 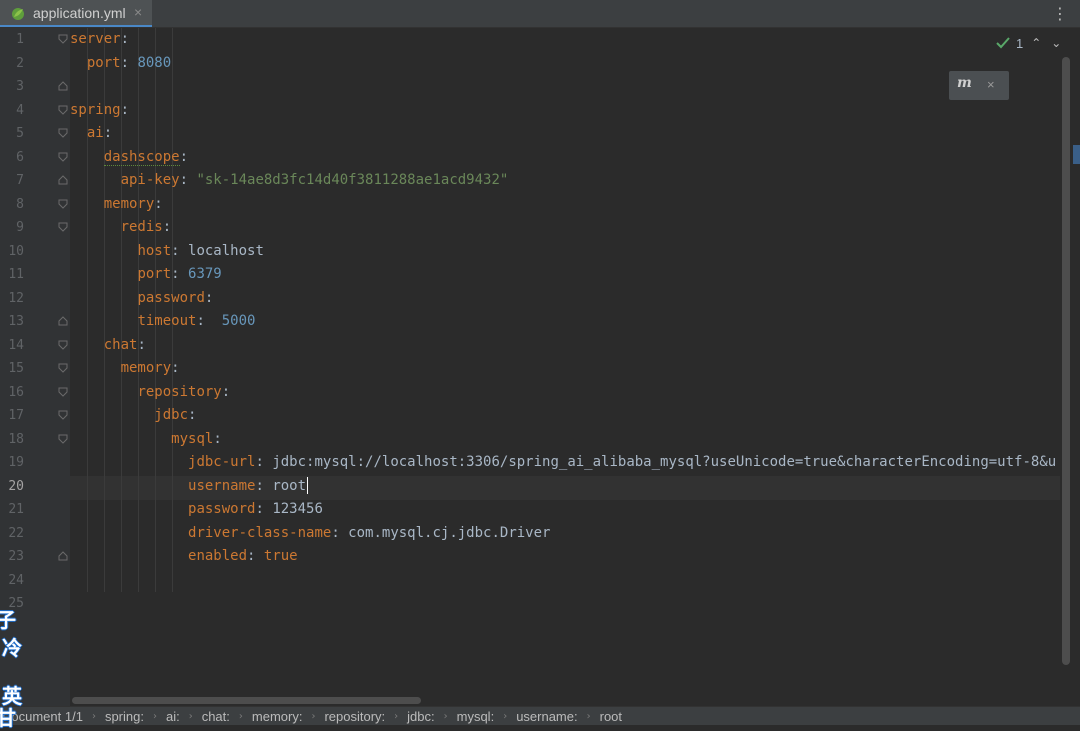 What do you see at coordinates (79, 13) in the screenshot?
I see `tab-label: application.yml` at bounding box center [79, 13].